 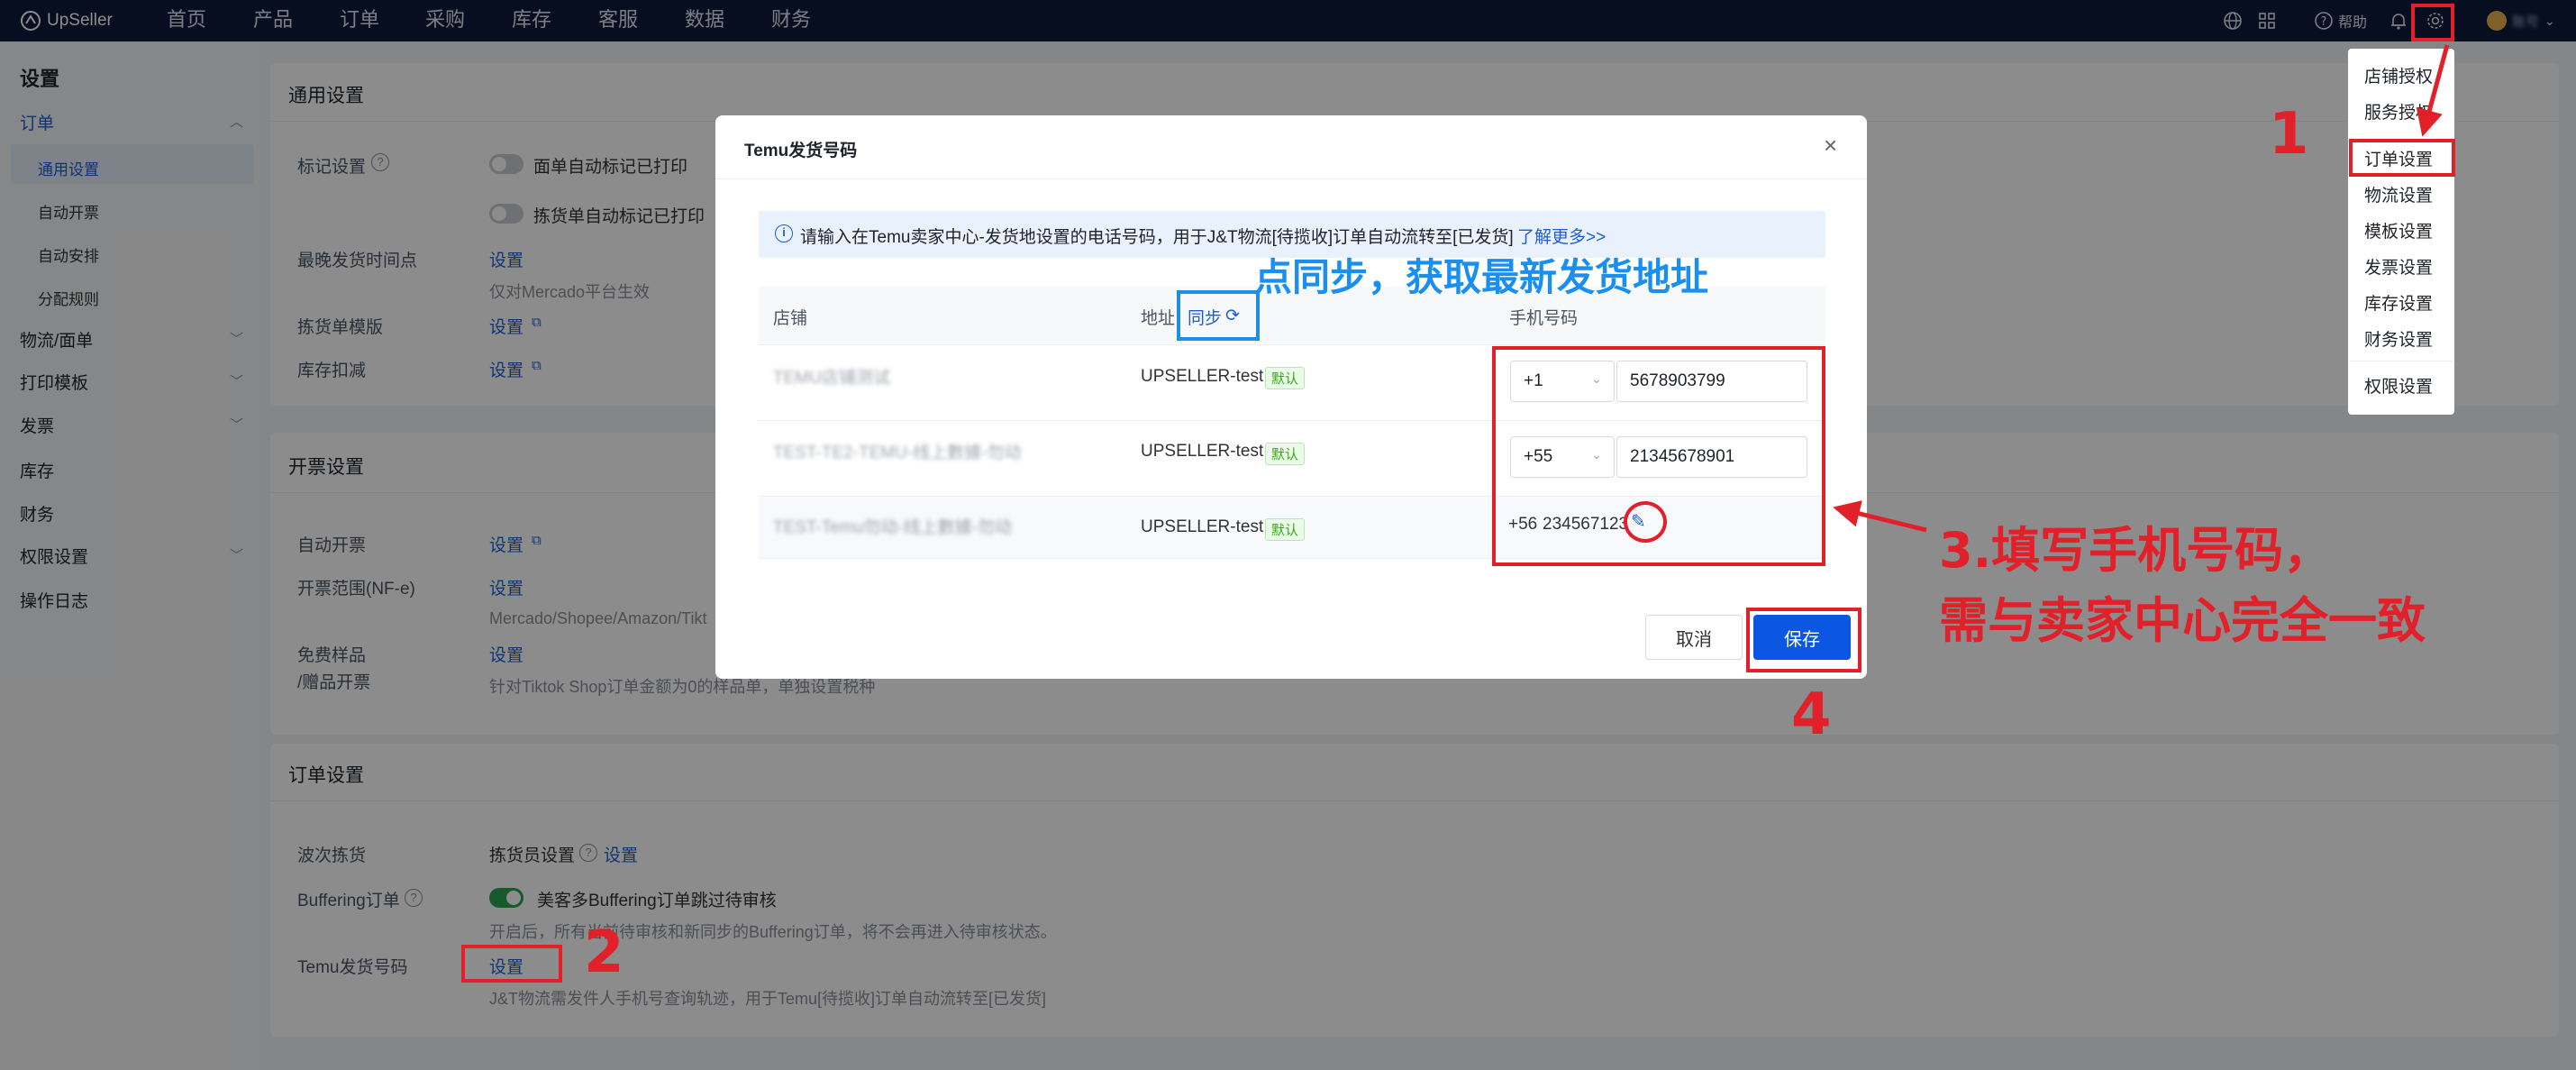 What do you see at coordinates (1292, 344) in the screenshot?
I see `row-divider` at bounding box center [1292, 344].